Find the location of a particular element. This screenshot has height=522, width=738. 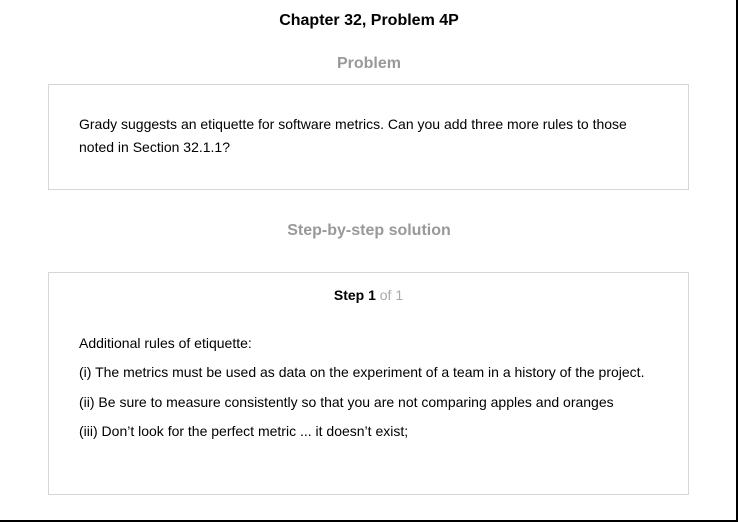

problem-heading: Problem is located at coordinates (368, 63).